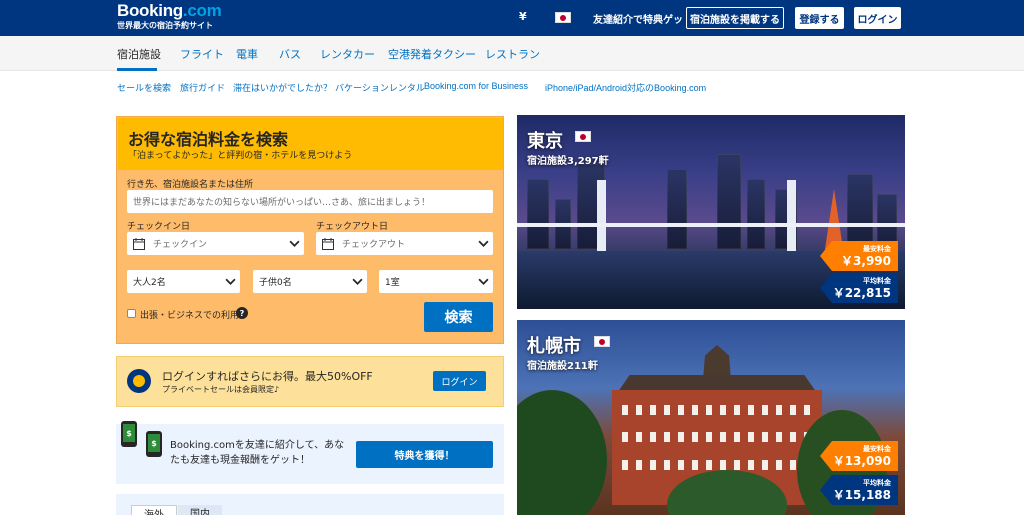 The height and width of the screenshot is (515, 1024). What do you see at coordinates (139, 54) in the screenshot?
I see `tab-stays: 宿泊施設` at bounding box center [139, 54].